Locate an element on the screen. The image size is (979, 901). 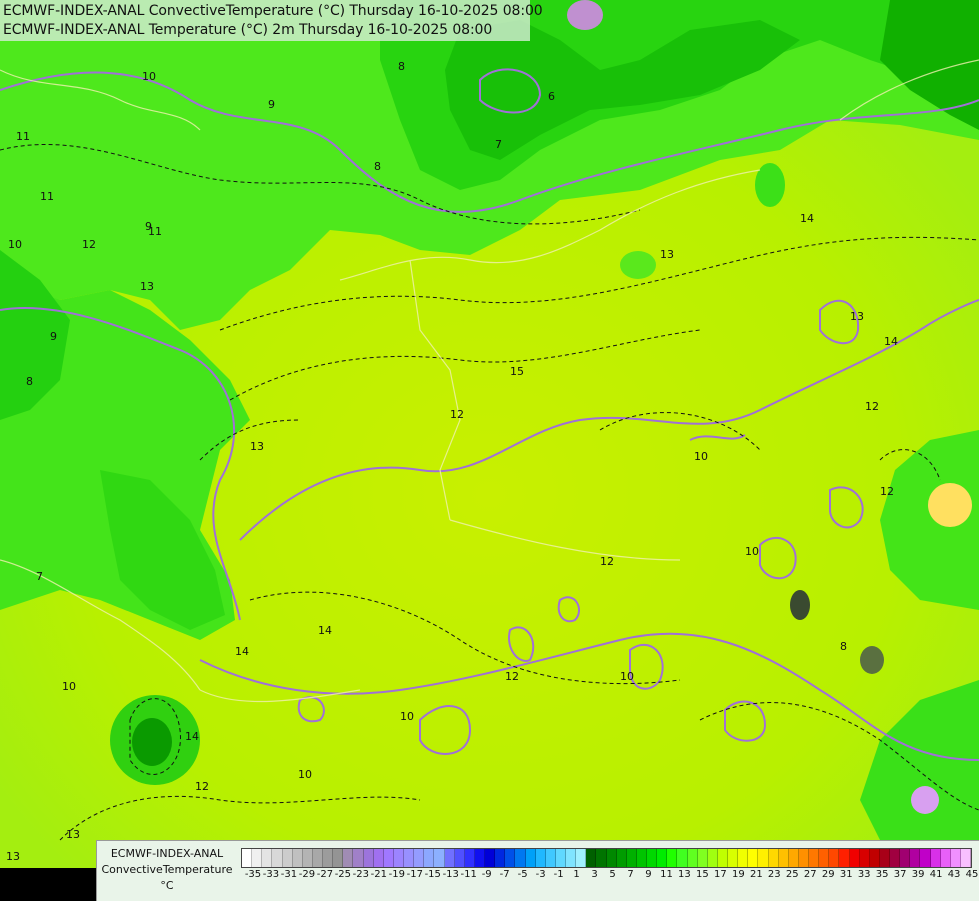
legend-tick-label: 3 is located at coordinates (594, 874).